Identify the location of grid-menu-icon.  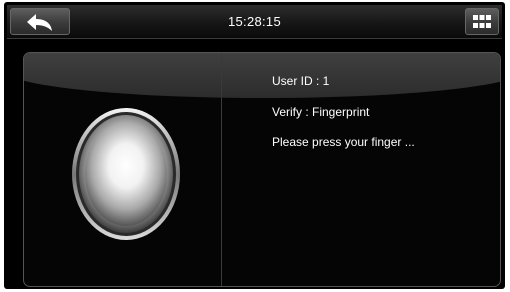
(482, 21).